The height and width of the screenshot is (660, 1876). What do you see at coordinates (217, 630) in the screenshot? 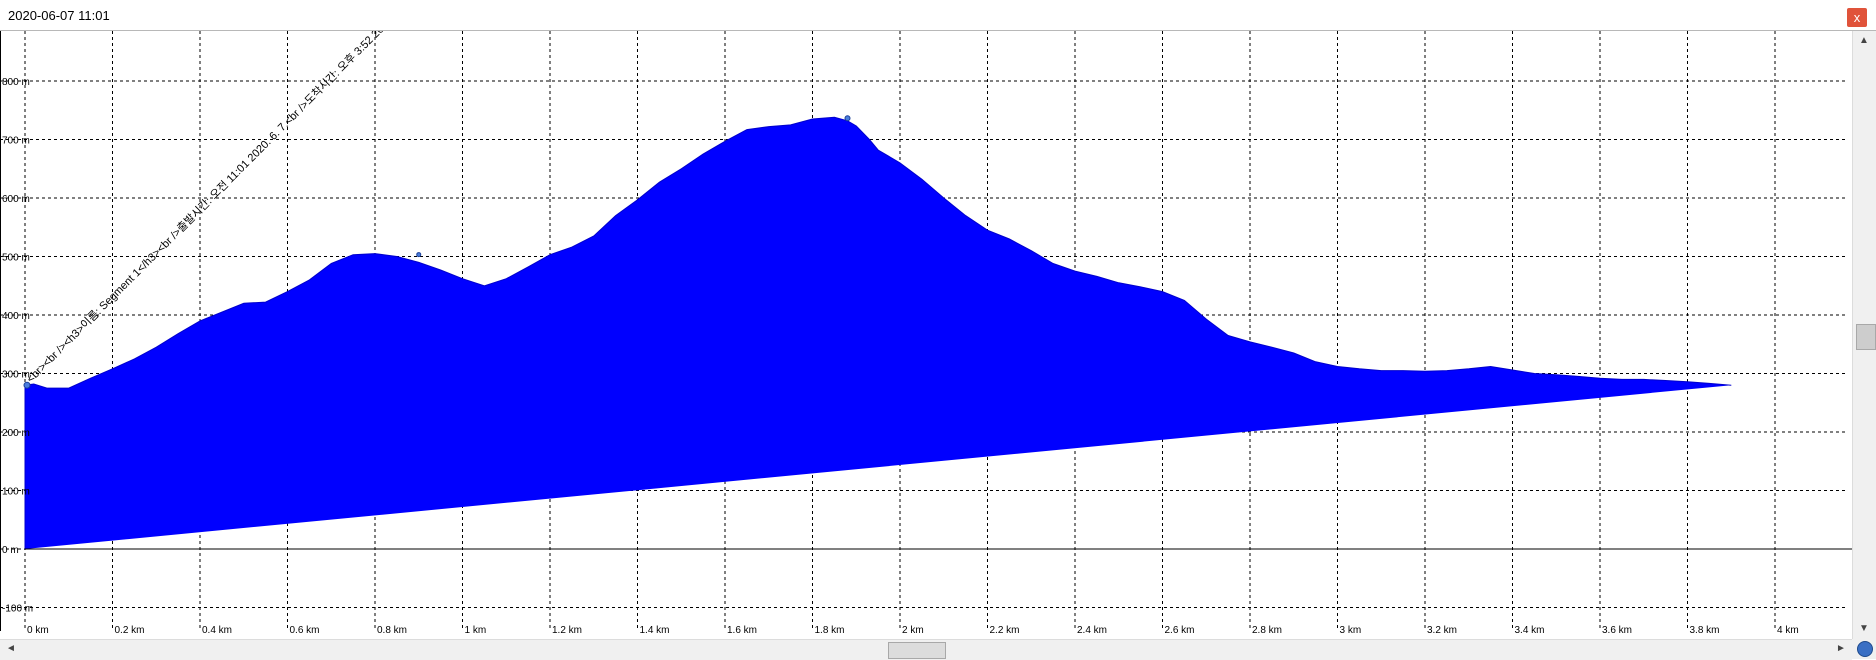
I see `x-tick-label: 0.4 km` at bounding box center [217, 630].